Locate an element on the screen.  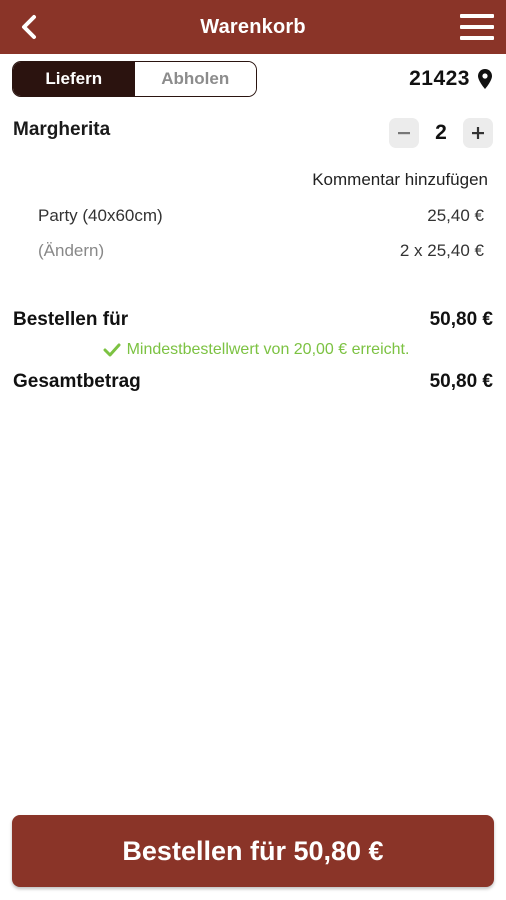
delivery-mode-toggle: Liefern Abholen is located at coordinates (134, 79).